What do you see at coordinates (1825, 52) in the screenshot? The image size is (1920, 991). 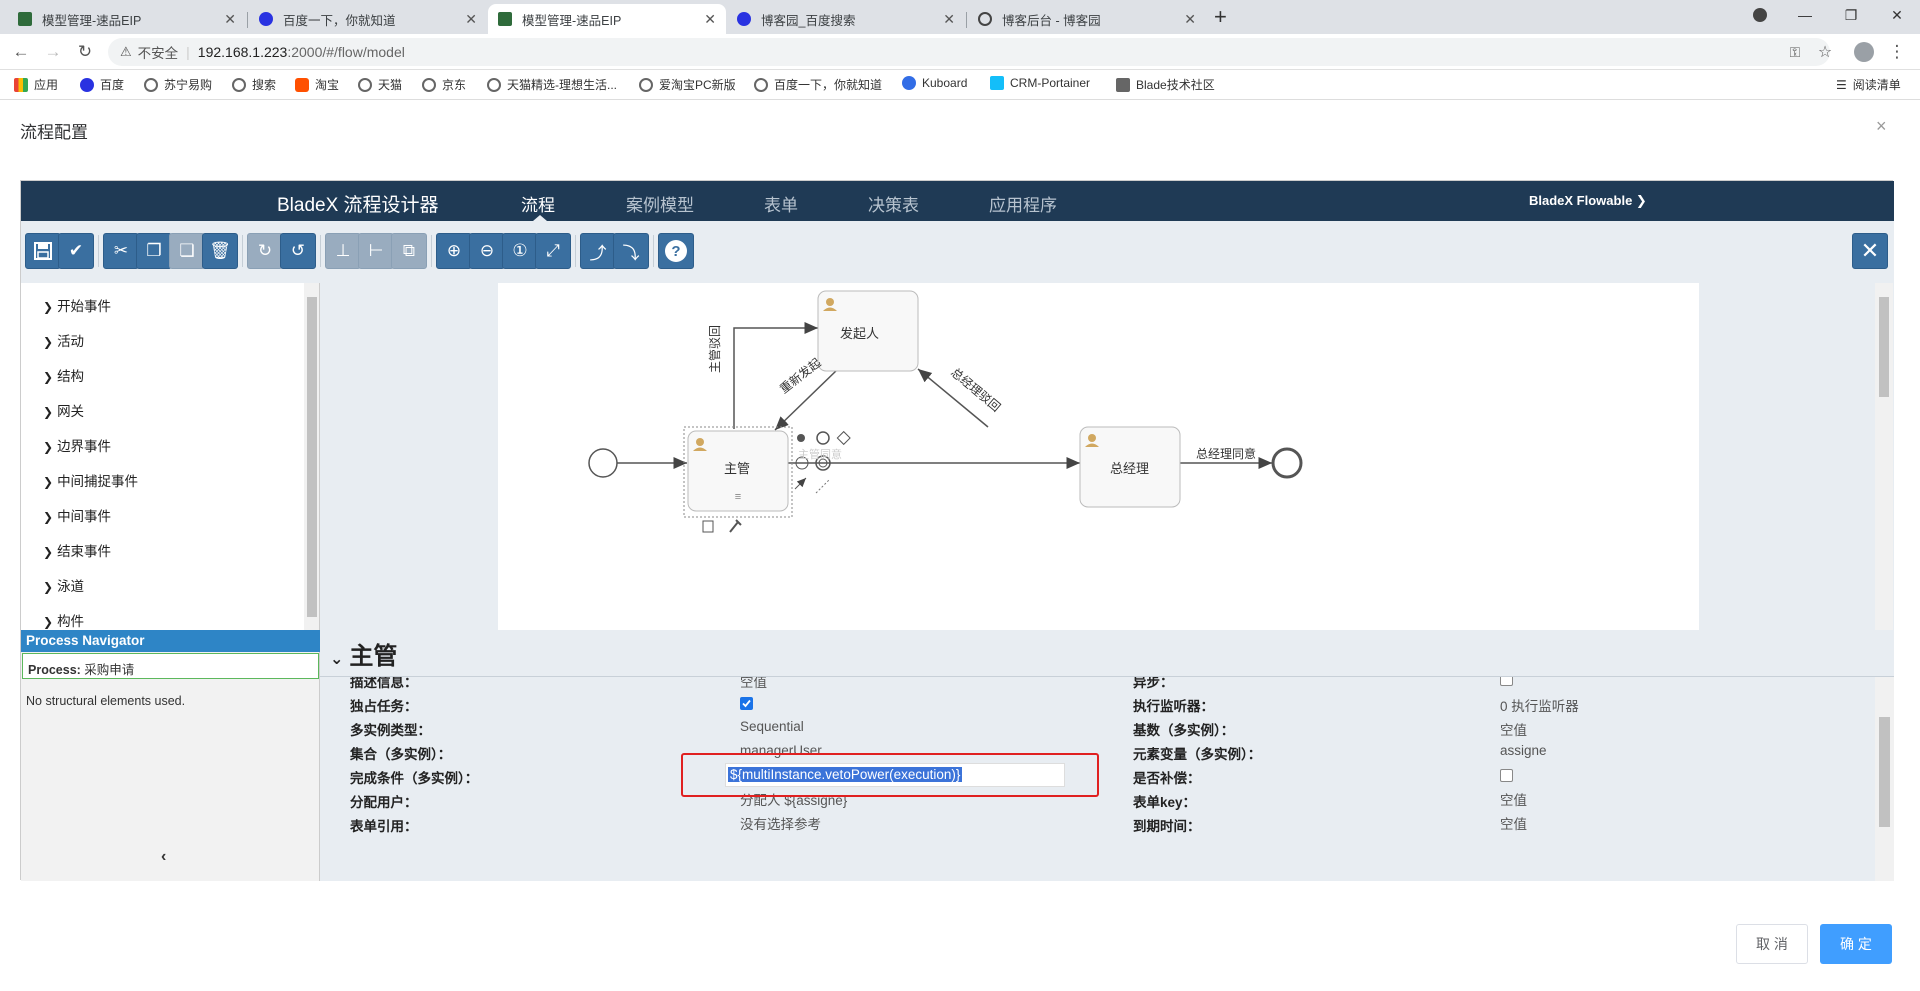 I see `bookmark-star-icon: ☆` at bounding box center [1825, 52].